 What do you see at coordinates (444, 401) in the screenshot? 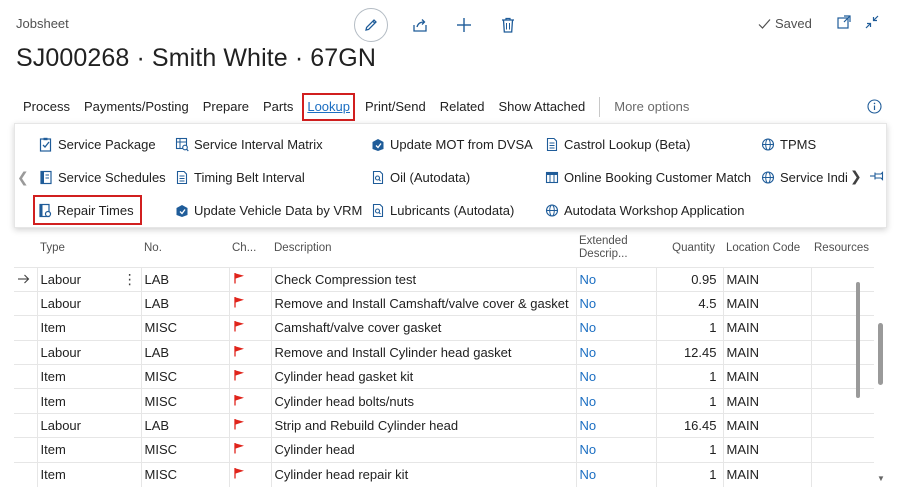
I see `table-row: Item MISC Cylinder head bolts/nuts No 1 MAIN` at bounding box center [444, 401].